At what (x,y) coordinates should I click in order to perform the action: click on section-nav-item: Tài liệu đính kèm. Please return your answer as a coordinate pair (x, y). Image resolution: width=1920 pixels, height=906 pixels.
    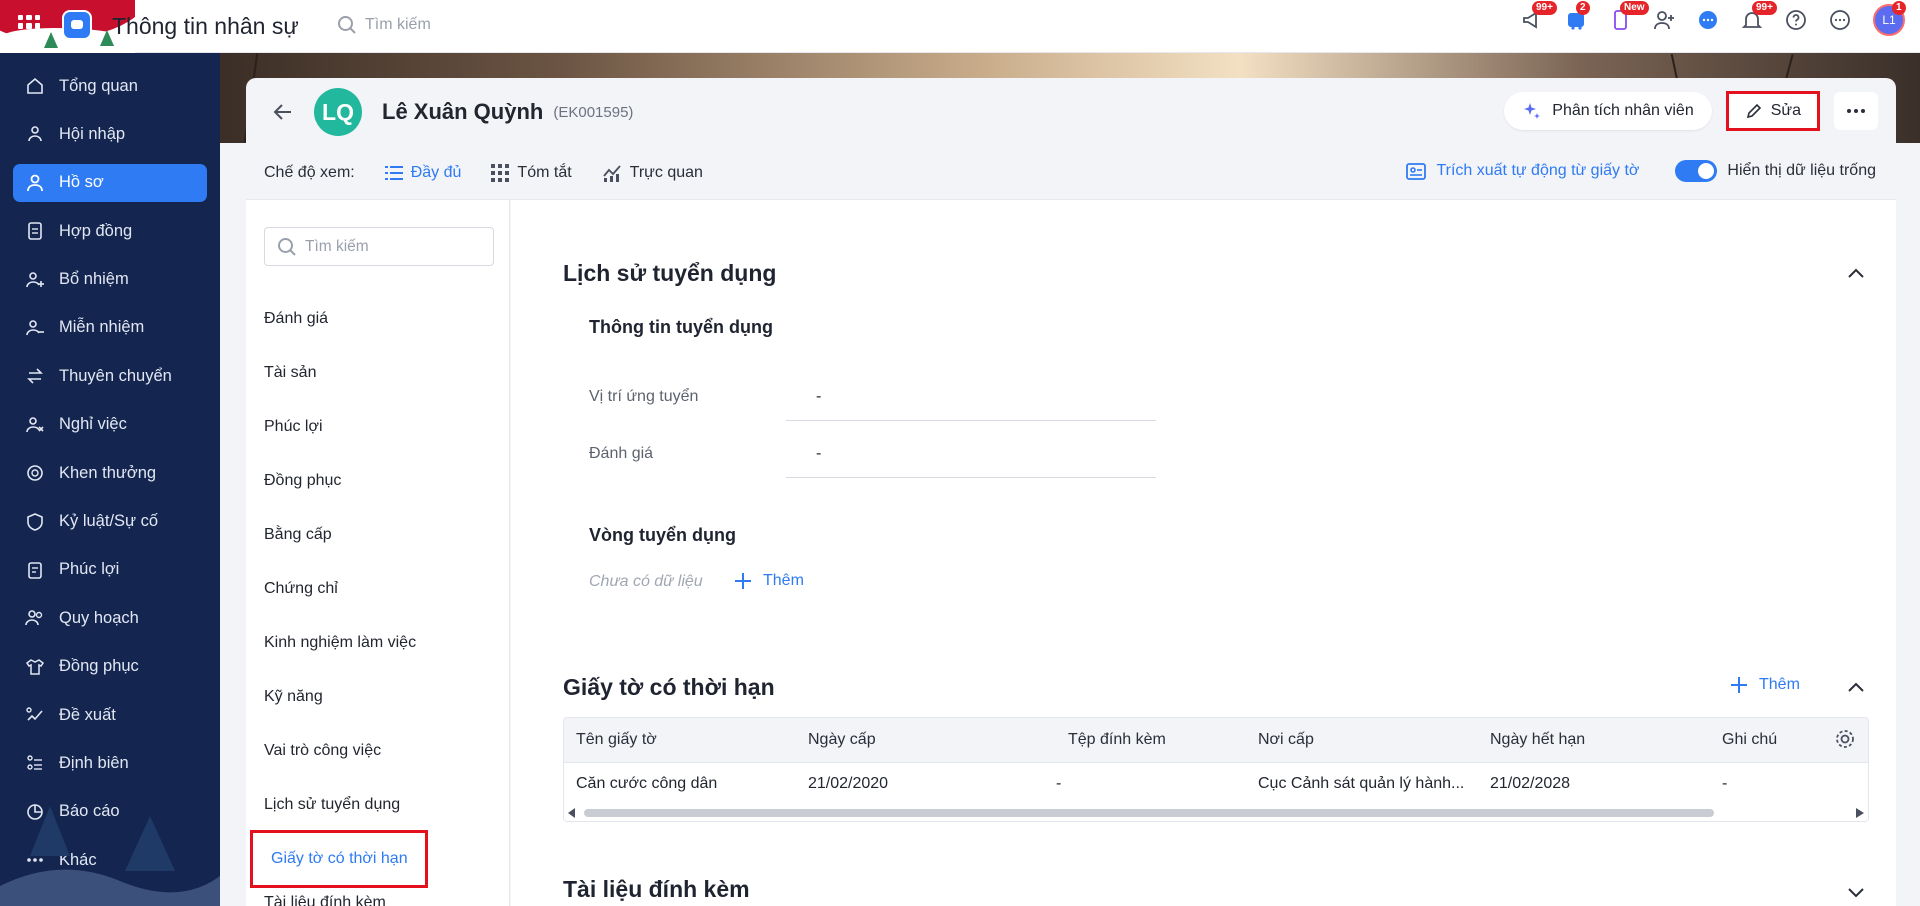
    Looking at the image, I should click on (384, 897).